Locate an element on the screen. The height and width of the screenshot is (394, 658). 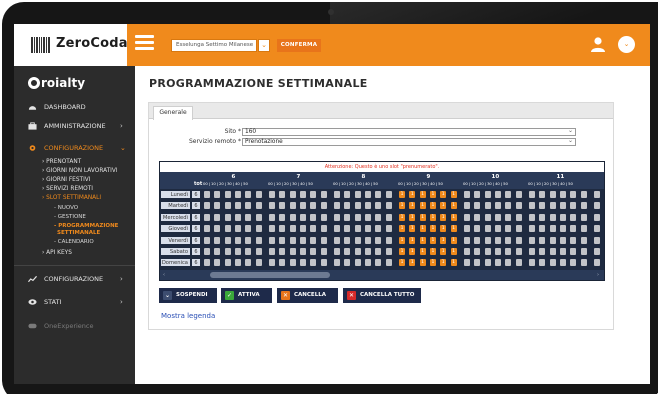
scroll-left-icon: ‹ is located at coordinates (164, 275).